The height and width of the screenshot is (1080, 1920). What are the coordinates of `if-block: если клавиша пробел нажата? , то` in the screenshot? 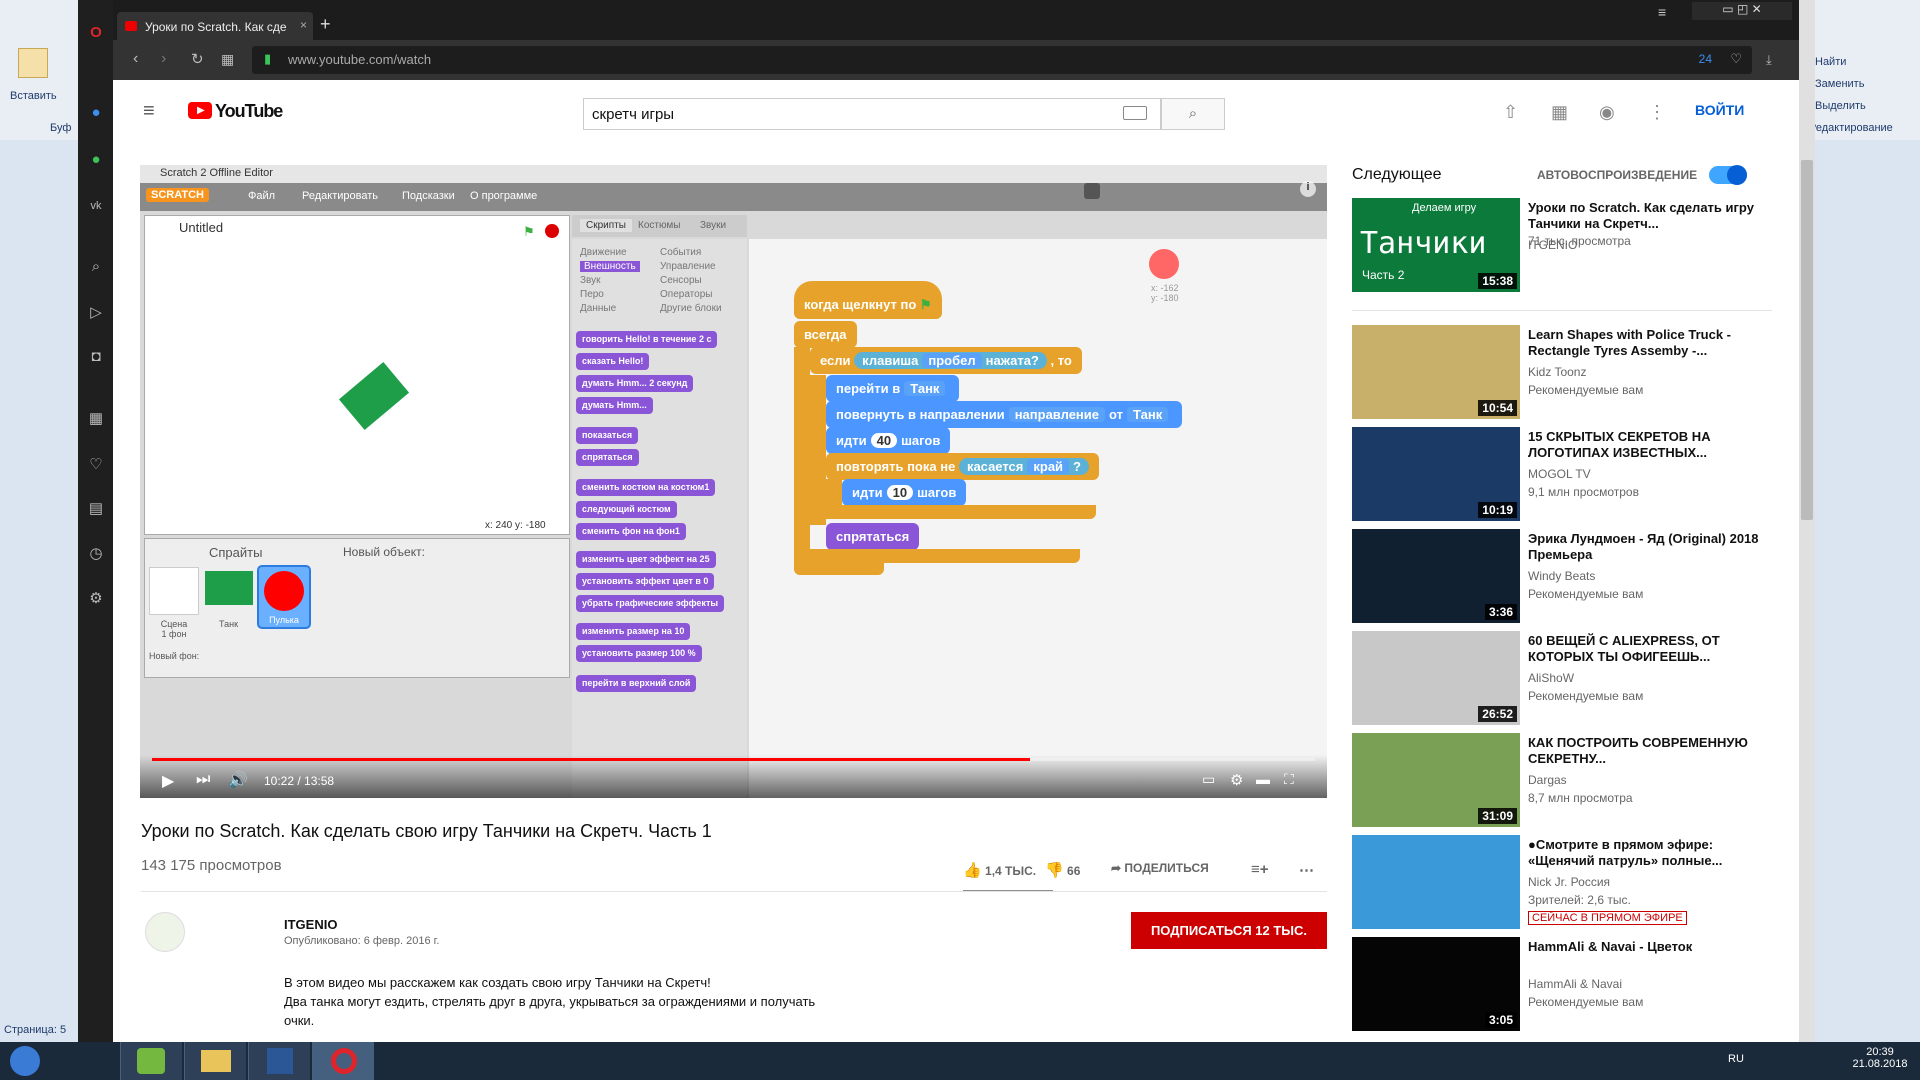 It's located at (946, 360).